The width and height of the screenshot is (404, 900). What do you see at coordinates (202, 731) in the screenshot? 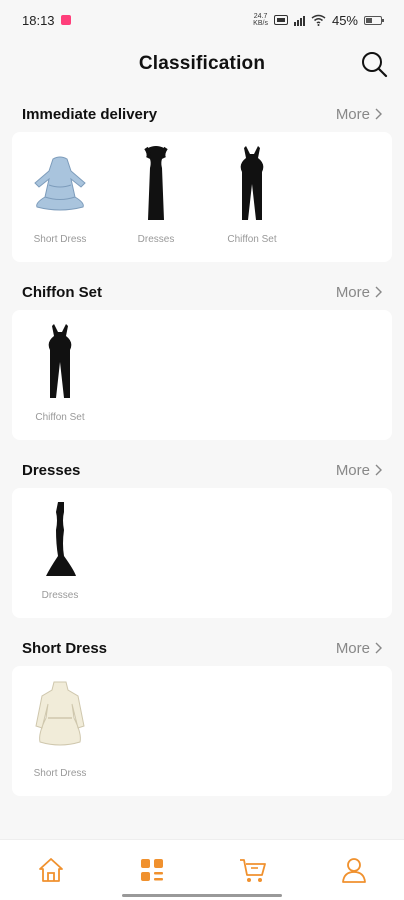
I see `product-card-row: Short Dress` at bounding box center [202, 731].